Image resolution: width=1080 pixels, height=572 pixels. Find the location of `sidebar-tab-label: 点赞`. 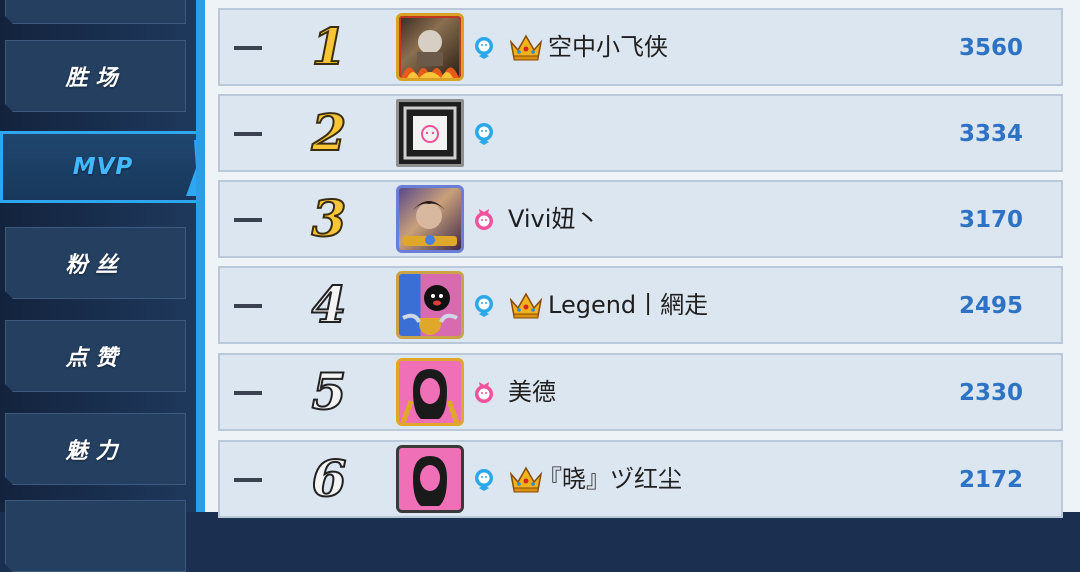

sidebar-tab-label: 点赞 is located at coordinates (95, 358).